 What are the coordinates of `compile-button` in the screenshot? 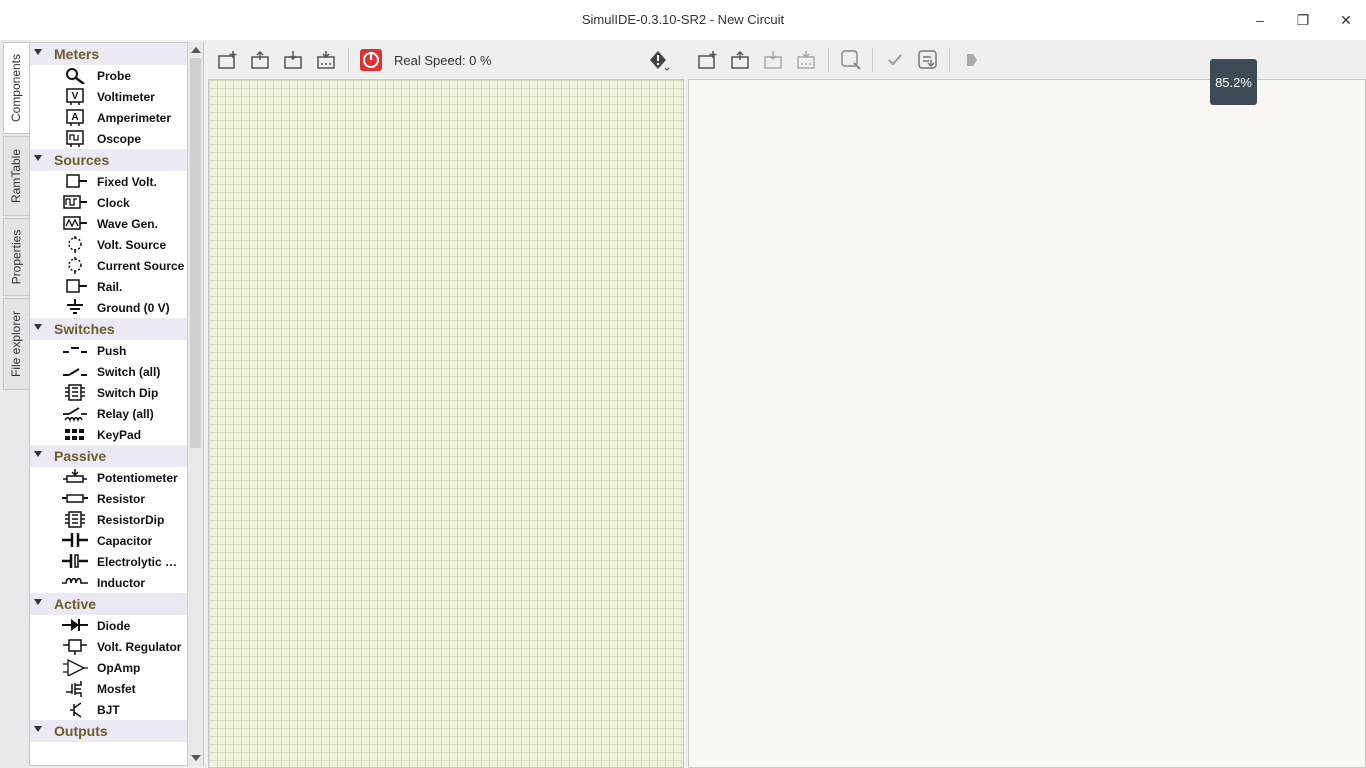 It's located at (895, 60).